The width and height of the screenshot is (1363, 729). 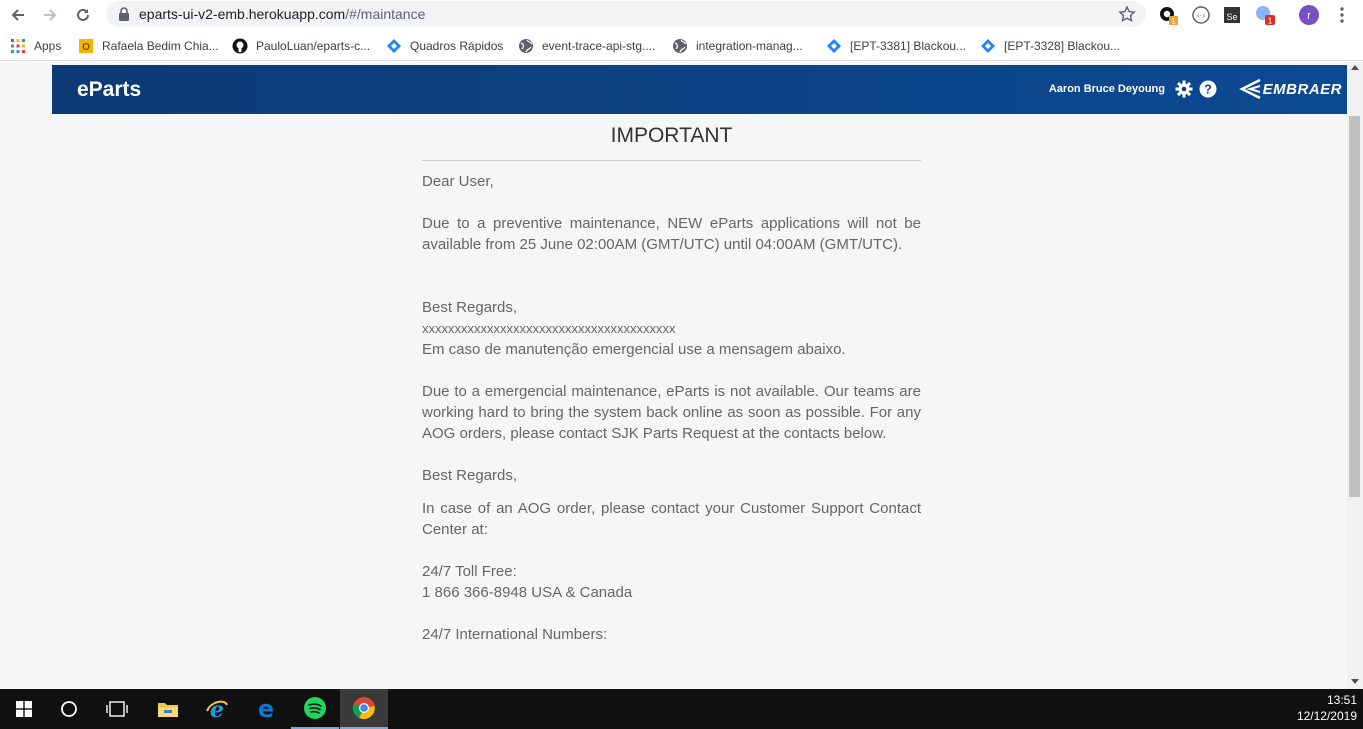 I want to click on chrome-button, so click(x=364, y=709).